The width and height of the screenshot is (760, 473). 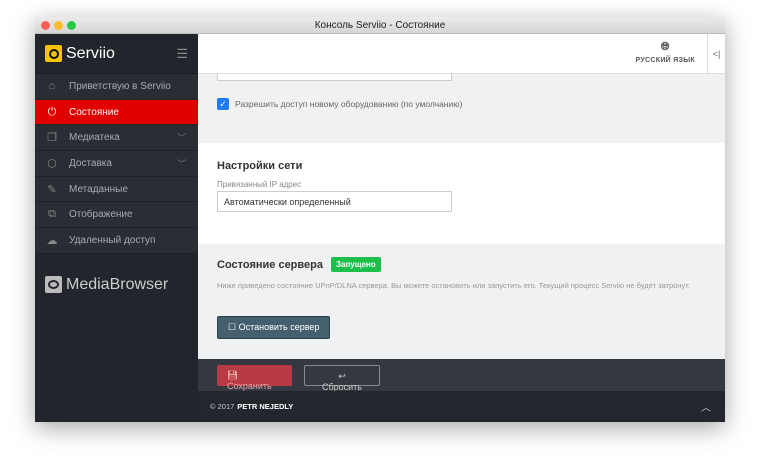 What do you see at coordinates (233, 327) in the screenshot?
I see `stop-icon: ☐` at bounding box center [233, 327].